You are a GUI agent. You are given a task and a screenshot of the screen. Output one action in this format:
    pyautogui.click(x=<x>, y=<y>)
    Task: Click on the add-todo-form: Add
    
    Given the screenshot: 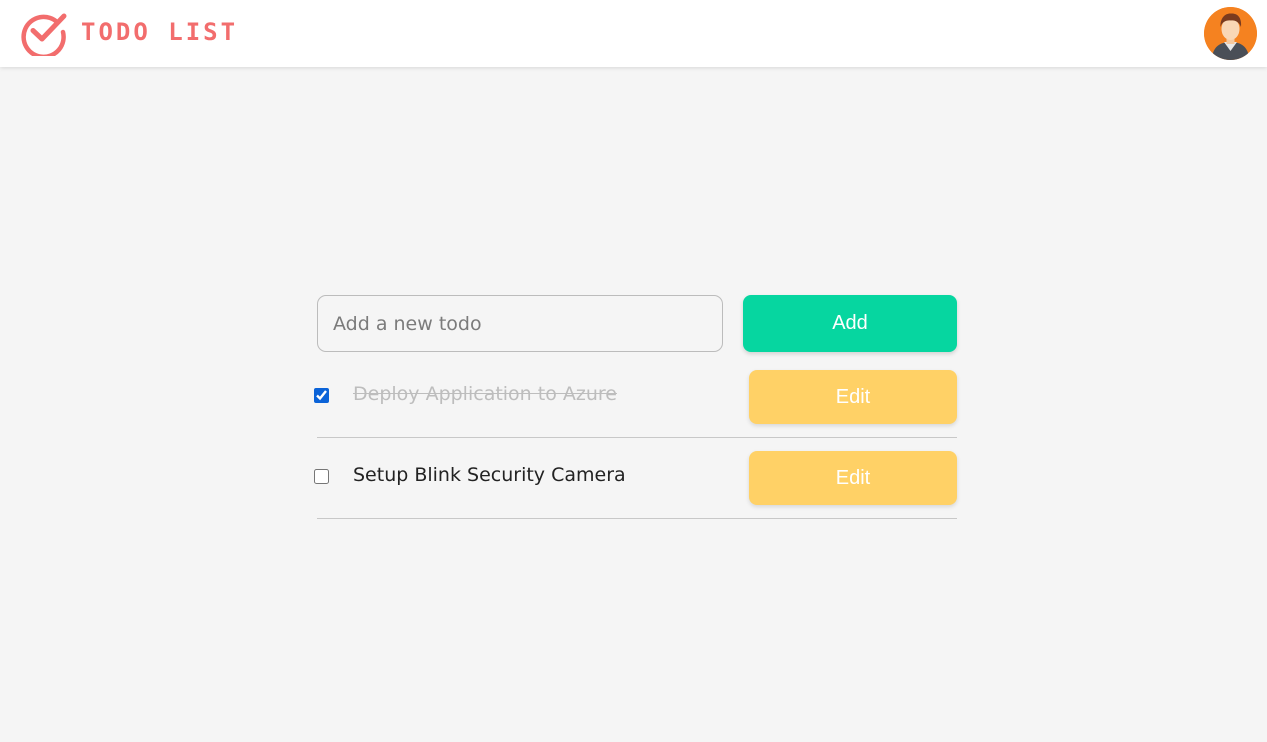 What is the action you would take?
    pyautogui.click(x=637, y=323)
    